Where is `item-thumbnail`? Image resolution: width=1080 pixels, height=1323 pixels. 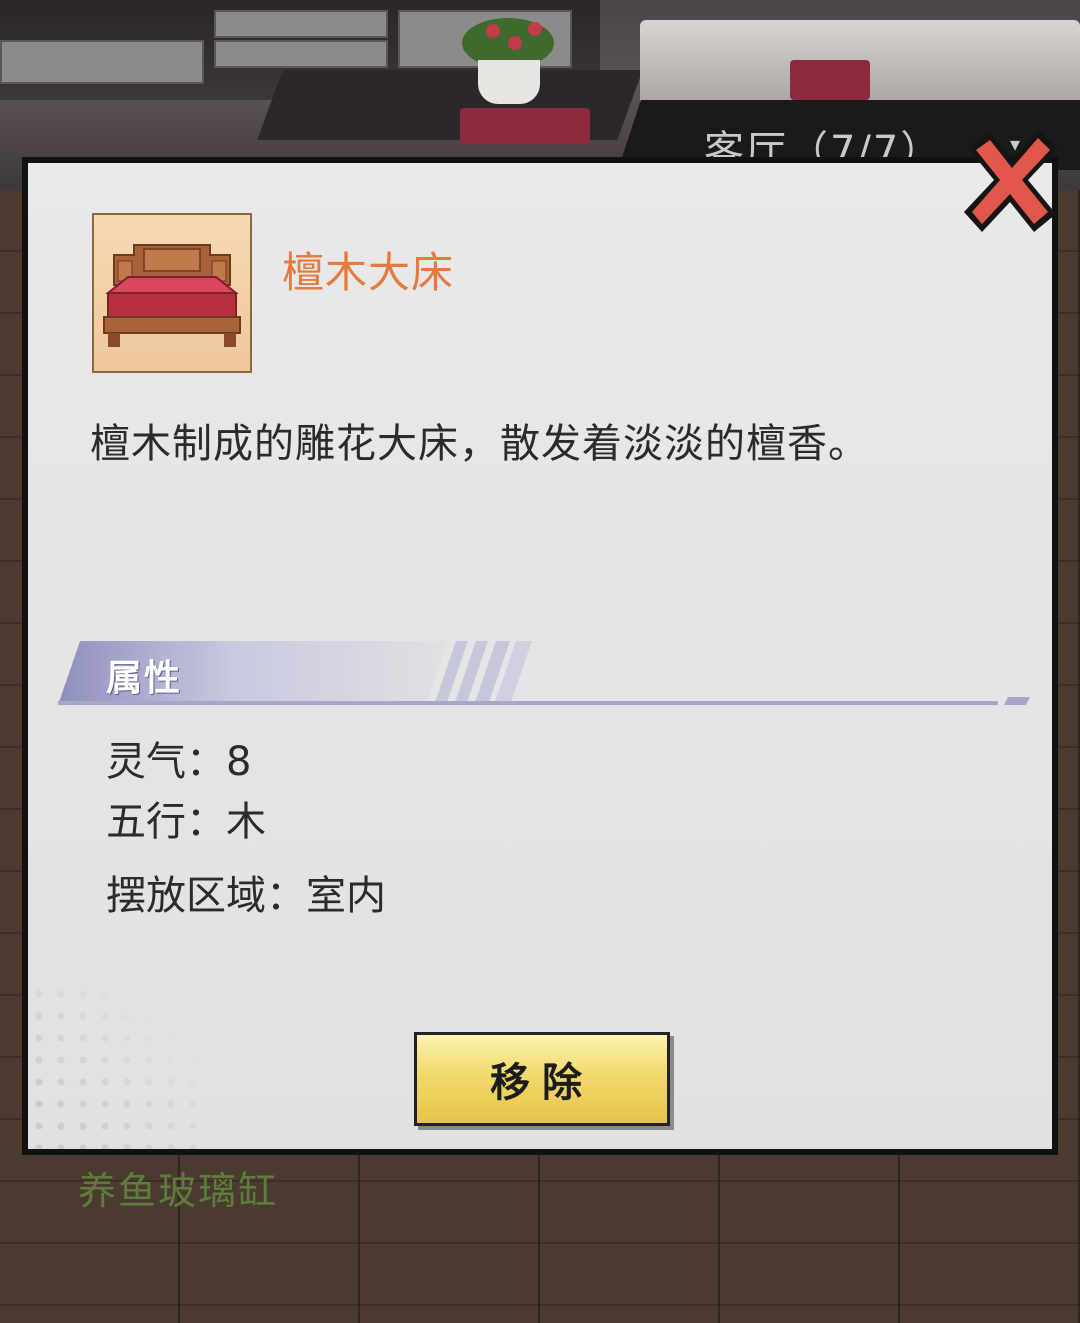 item-thumbnail is located at coordinates (172, 293).